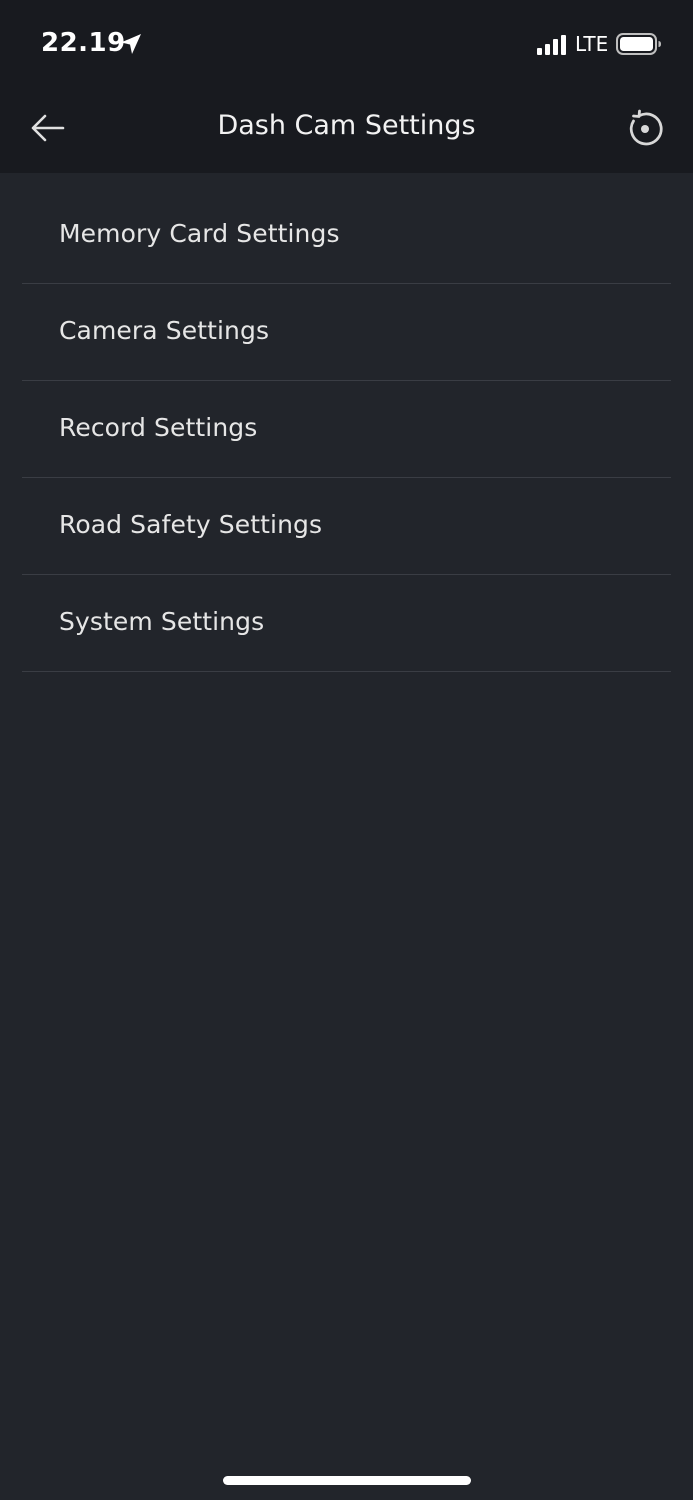  What do you see at coordinates (639, 44) in the screenshot?
I see `battery-icon` at bounding box center [639, 44].